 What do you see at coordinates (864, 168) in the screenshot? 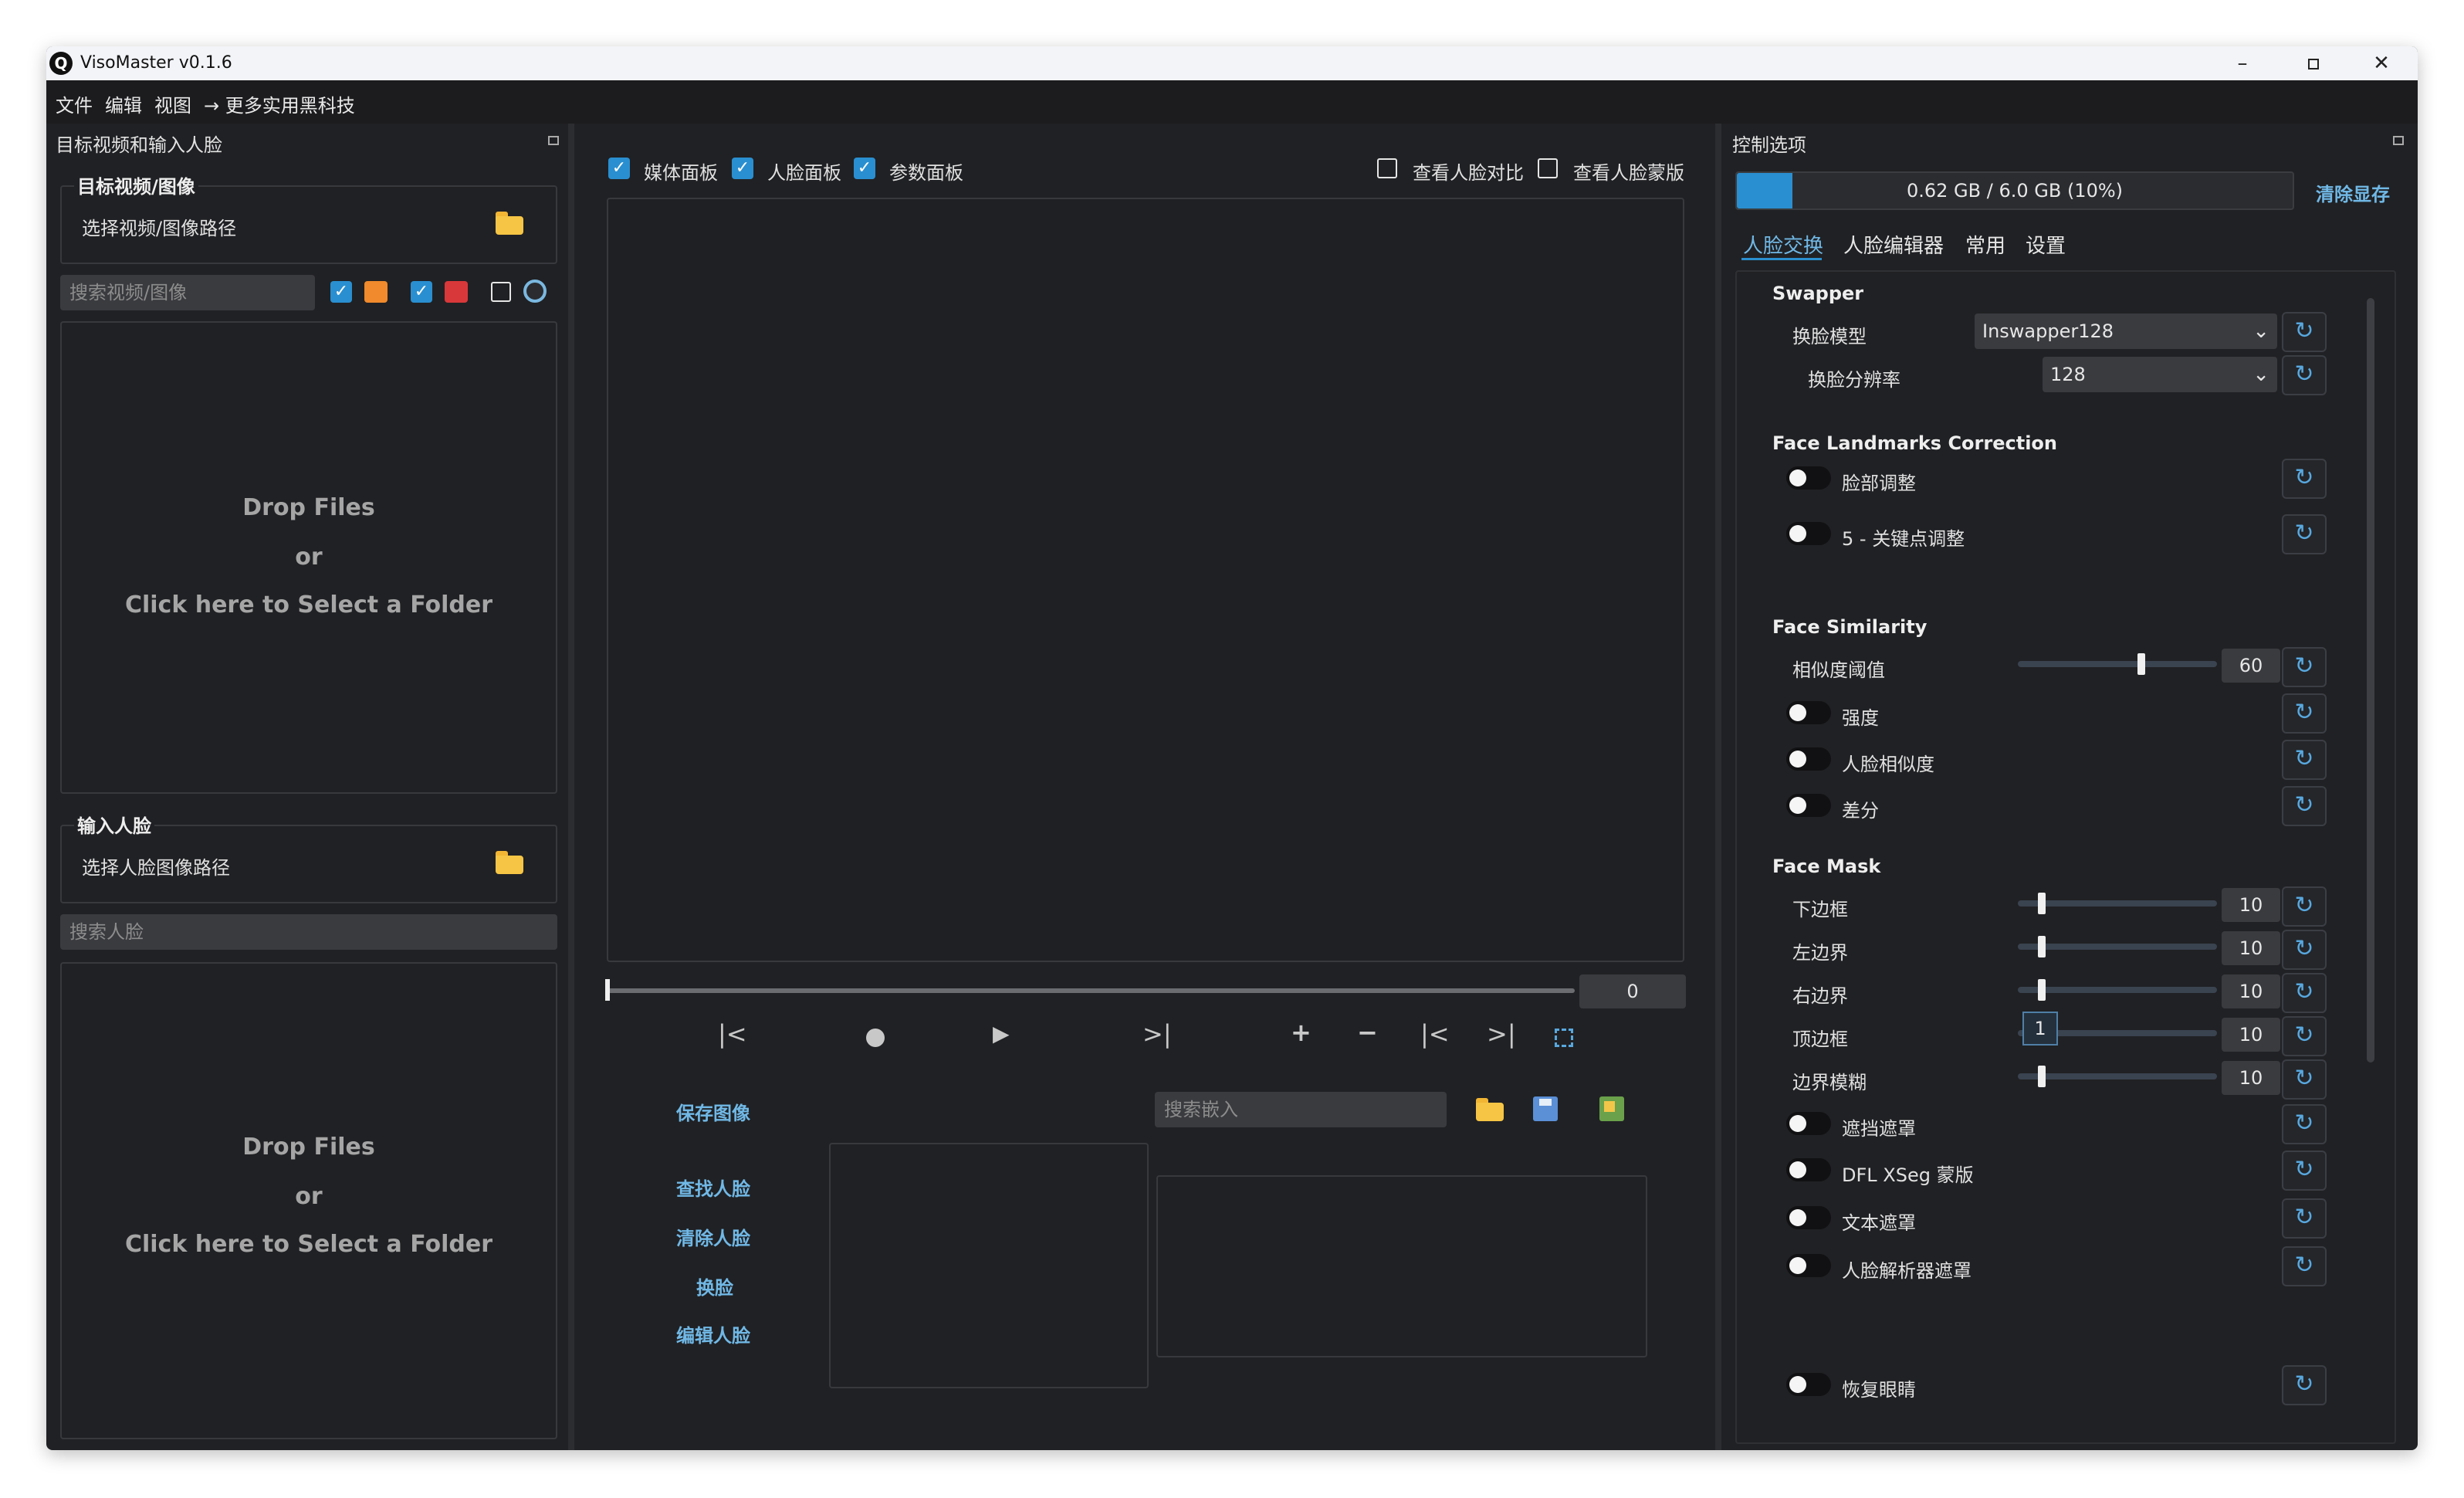
I see `params-panel-checkbox: ✓` at bounding box center [864, 168].